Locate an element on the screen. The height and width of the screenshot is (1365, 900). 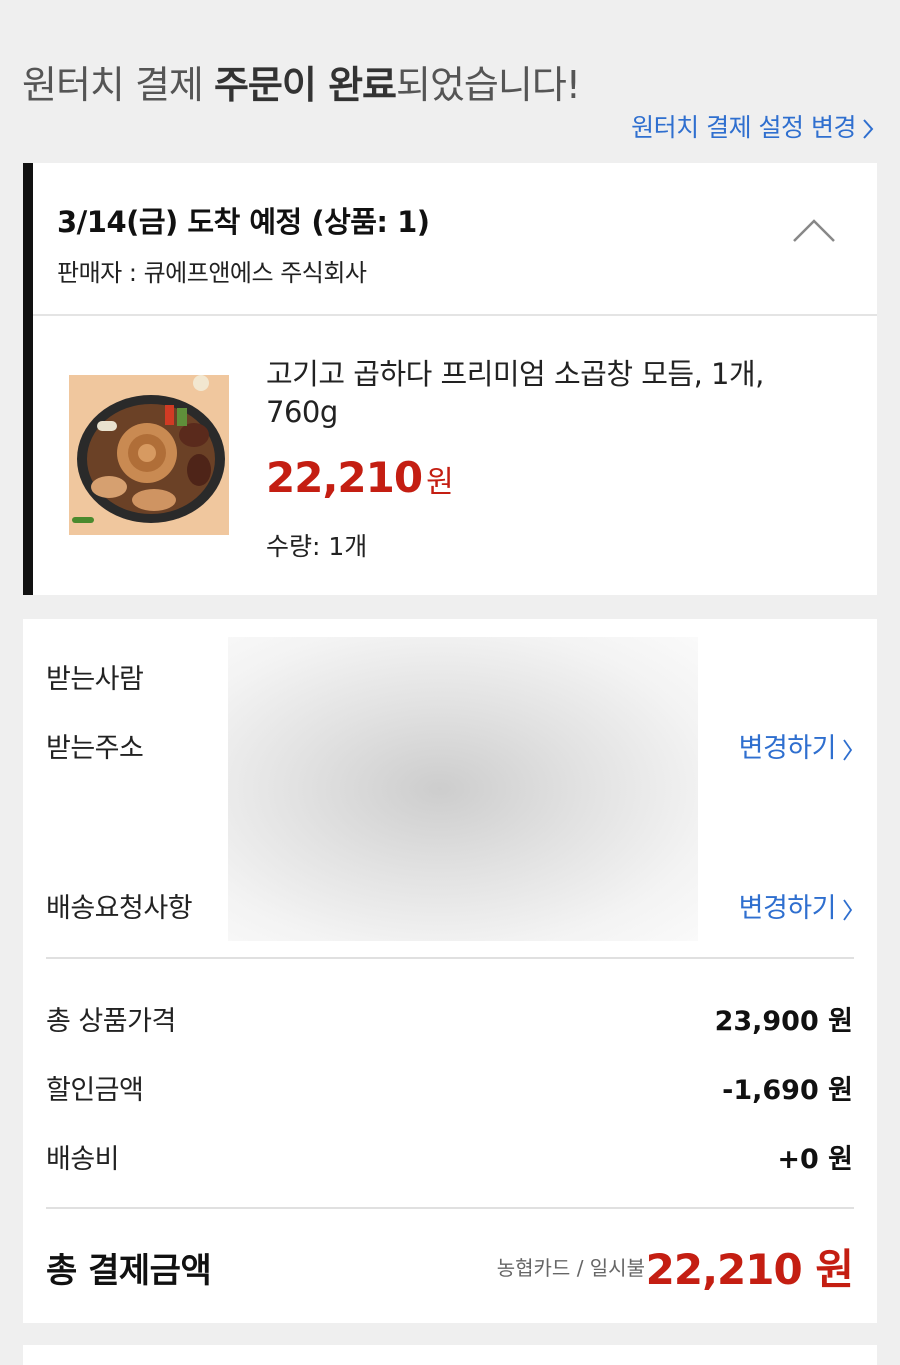
shipping-fee-label: 배송비 is located at coordinates (83, 1159).